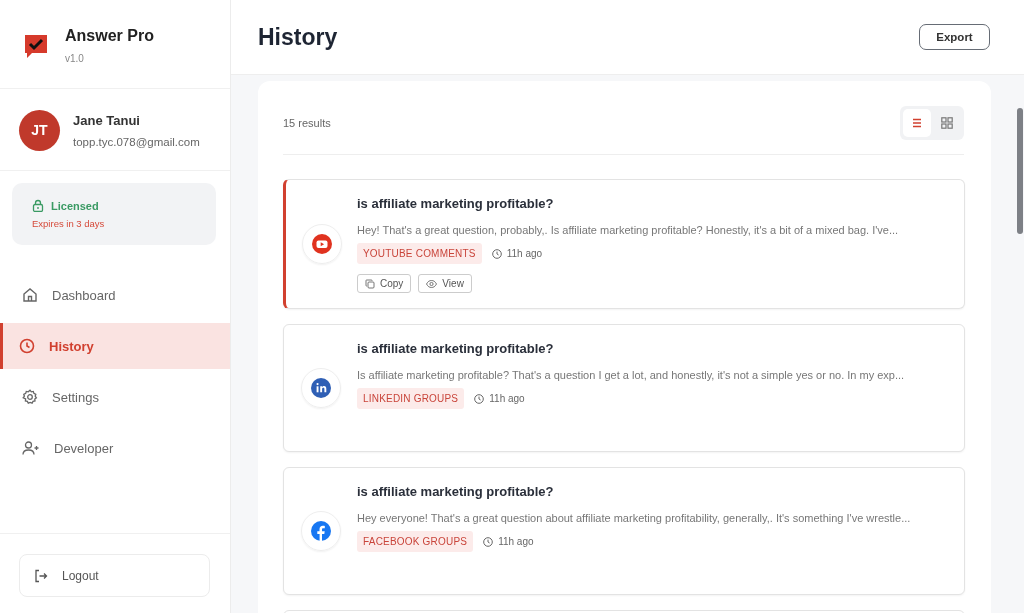 The width and height of the screenshot is (1024, 613). Describe the element at coordinates (947, 123) in the screenshot. I see `grid-icon` at that location.